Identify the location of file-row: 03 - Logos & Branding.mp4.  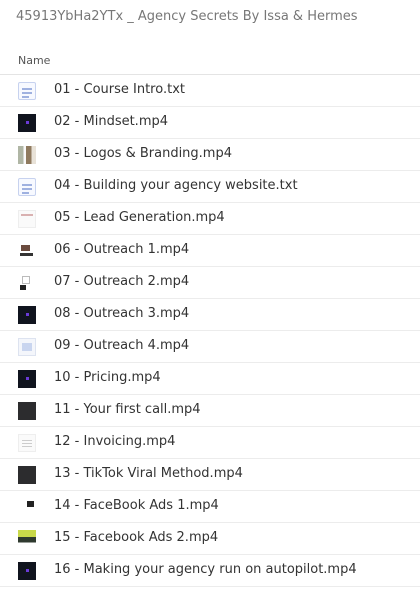
(210, 155).